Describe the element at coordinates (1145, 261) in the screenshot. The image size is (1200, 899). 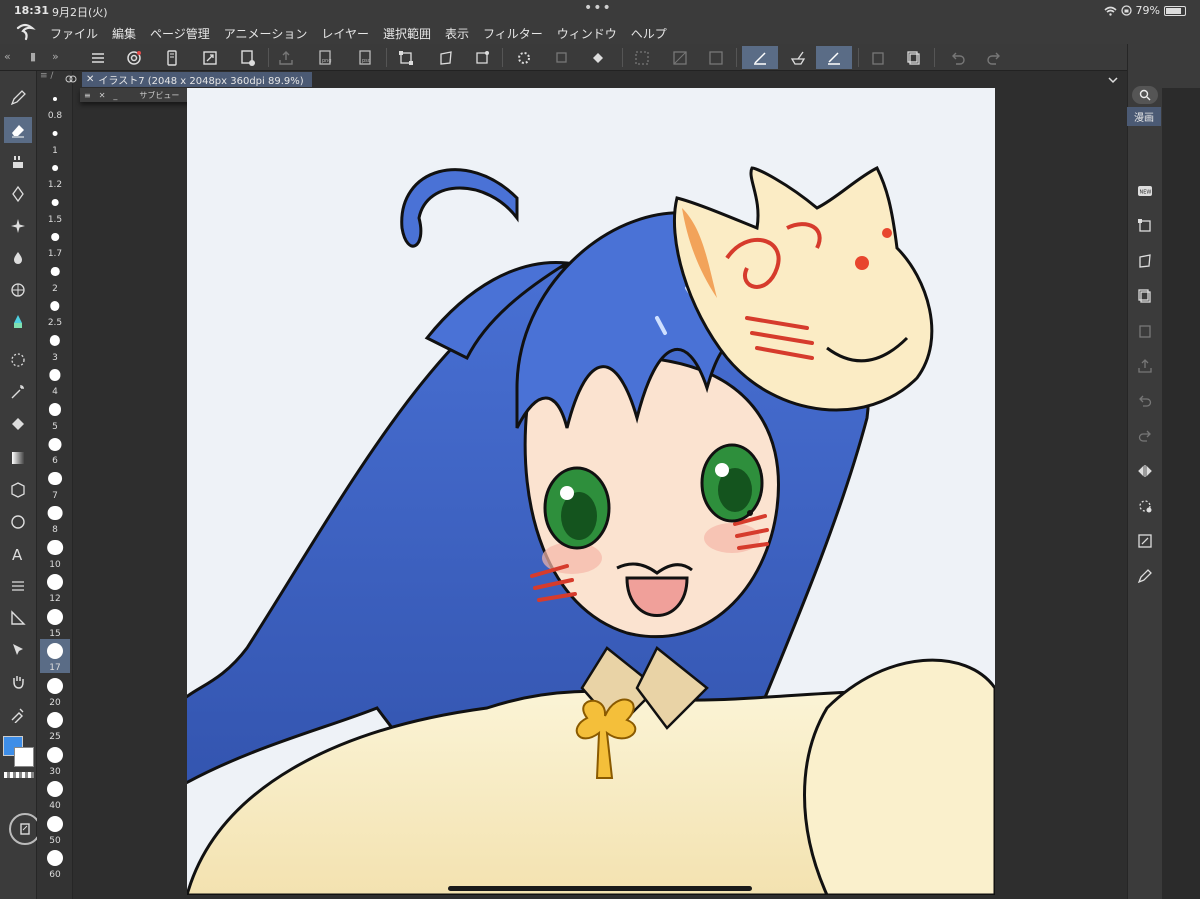
I see `free-transform-right-icon` at that location.